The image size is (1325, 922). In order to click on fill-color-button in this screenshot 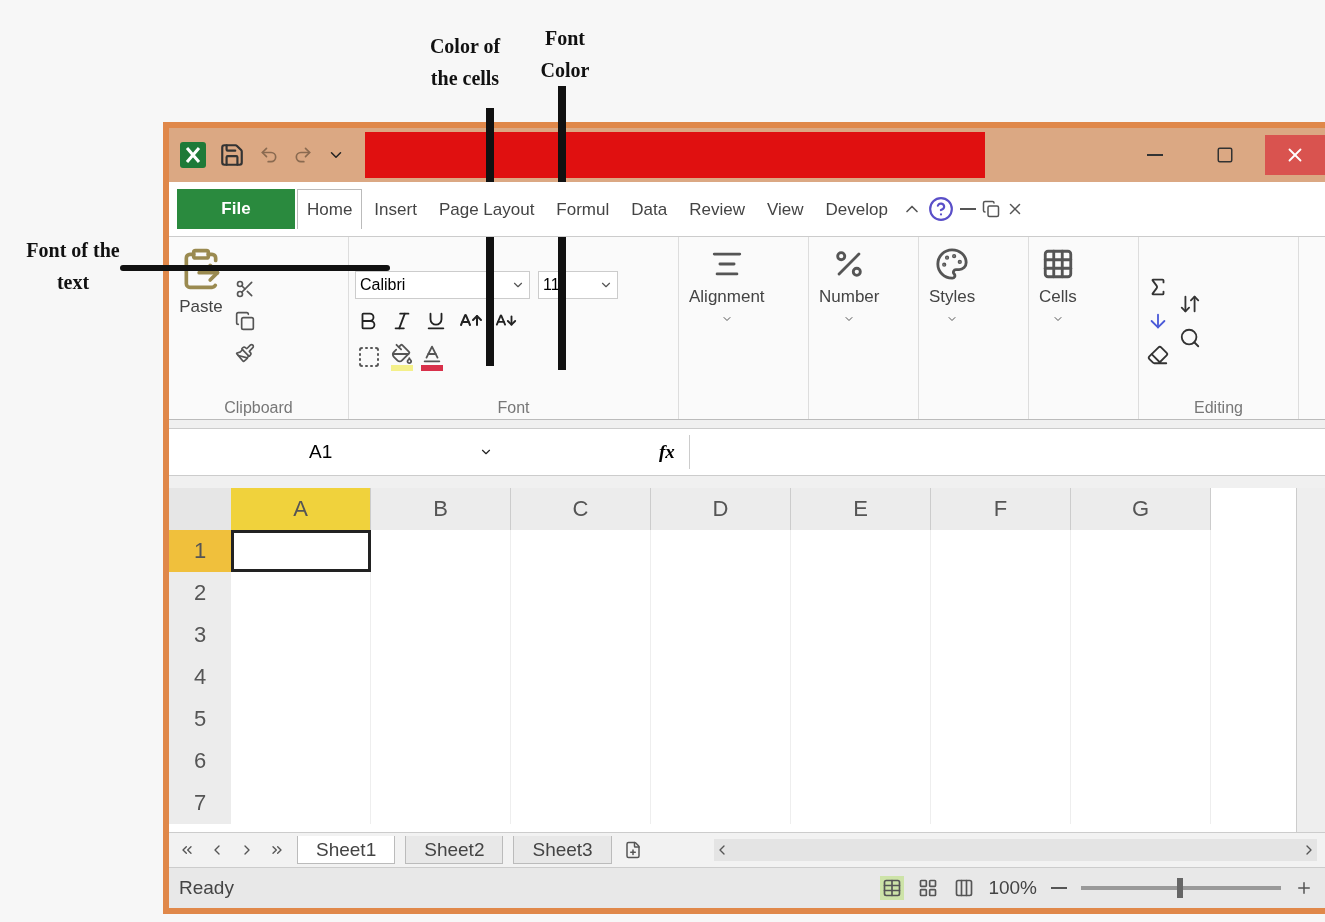, I will do `click(402, 357)`.